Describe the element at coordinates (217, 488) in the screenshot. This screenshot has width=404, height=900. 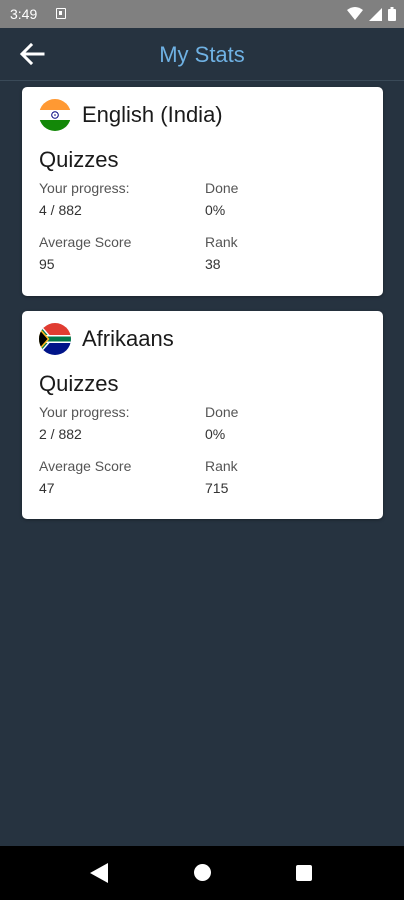
I see `rank-value: 715` at that location.